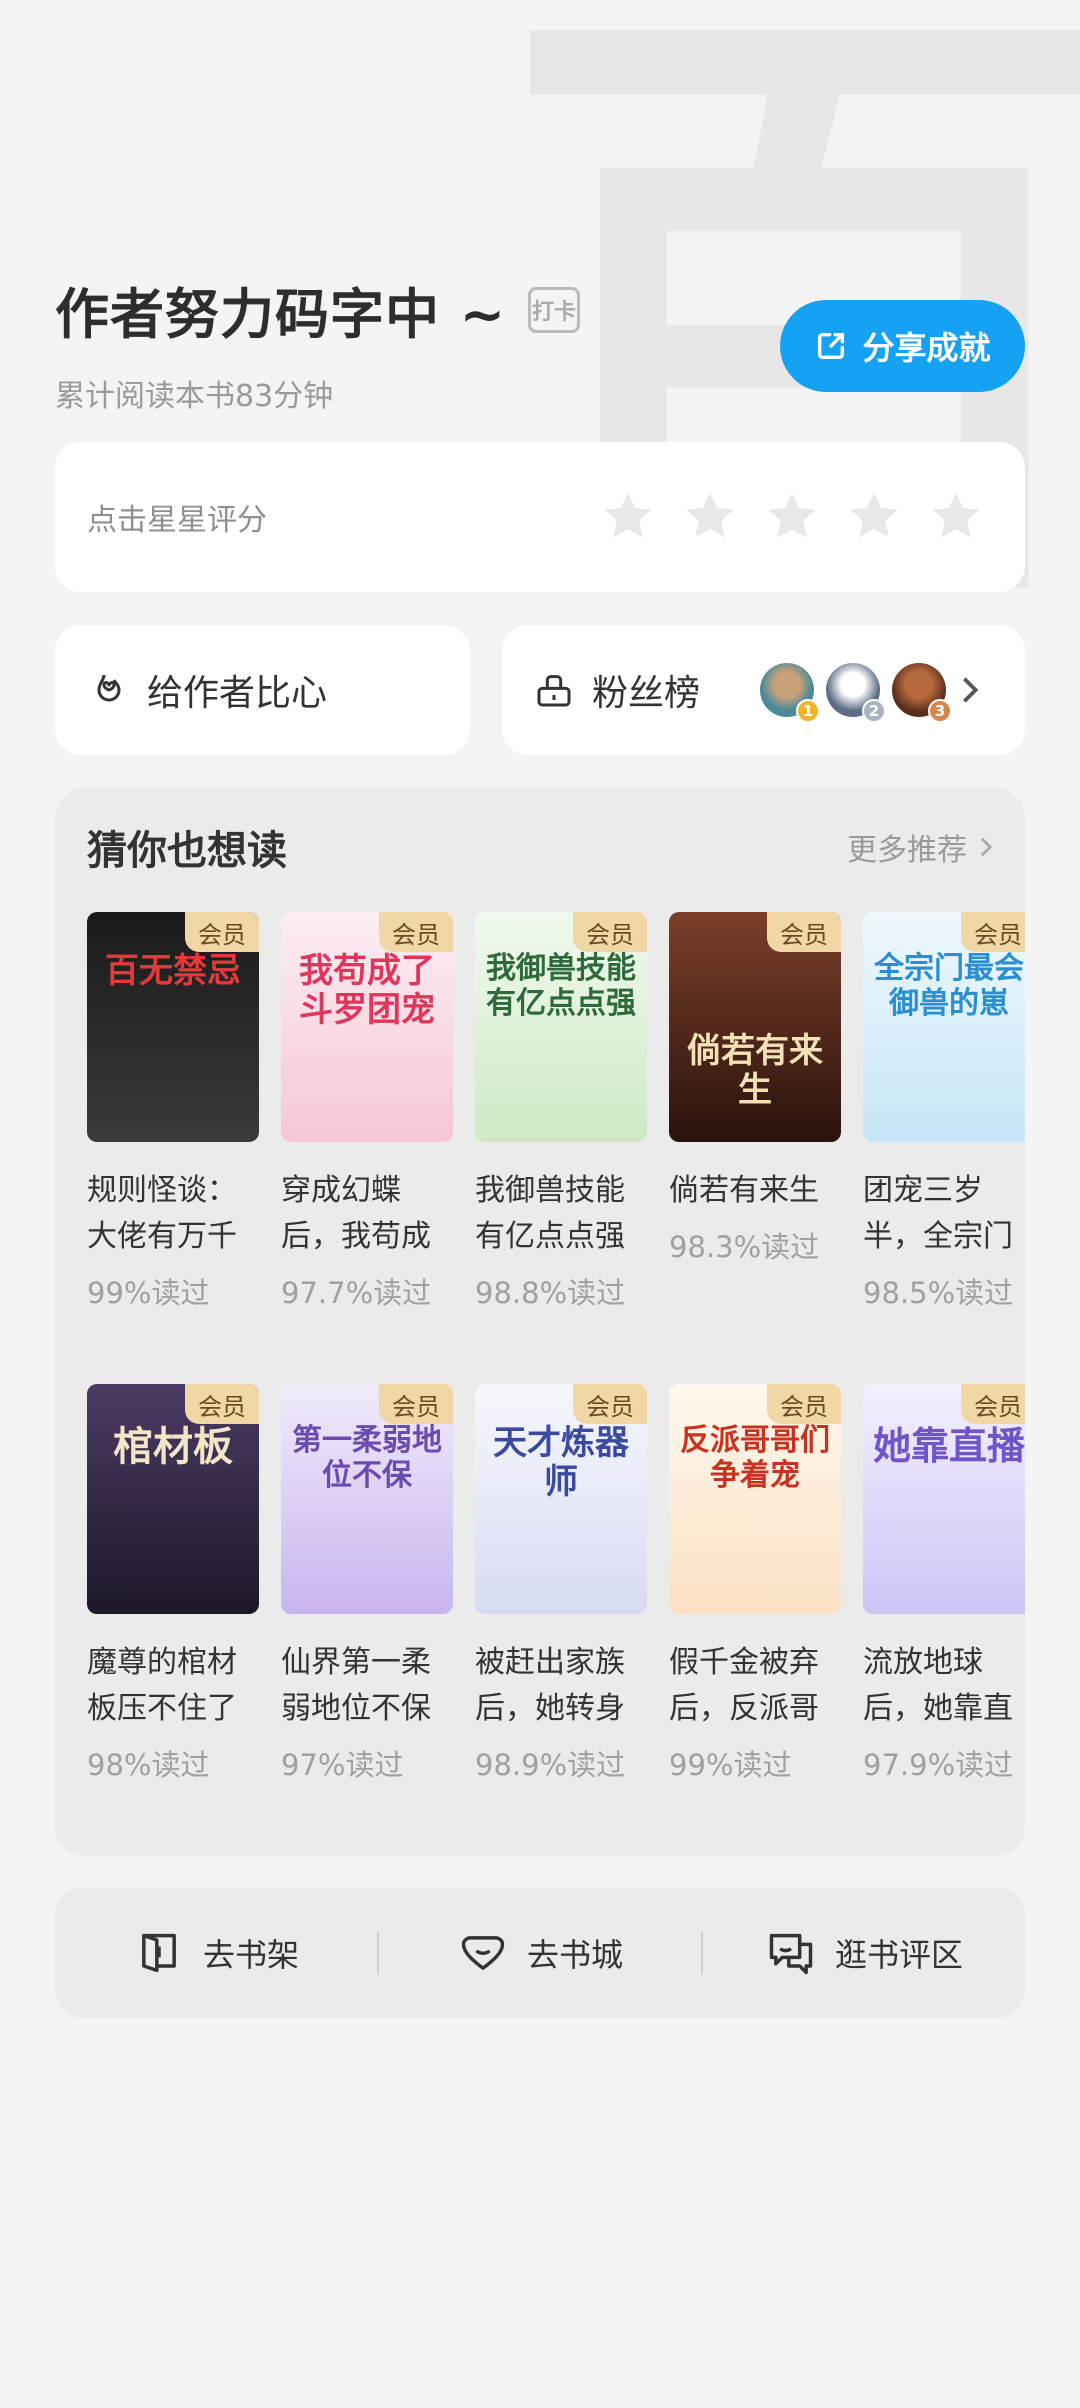 Image resolution: width=1080 pixels, height=2408 pixels. I want to click on book-card: 天才炼器师 会员 被赶出家族后，她转身 98.9%读过, so click(561, 1584).